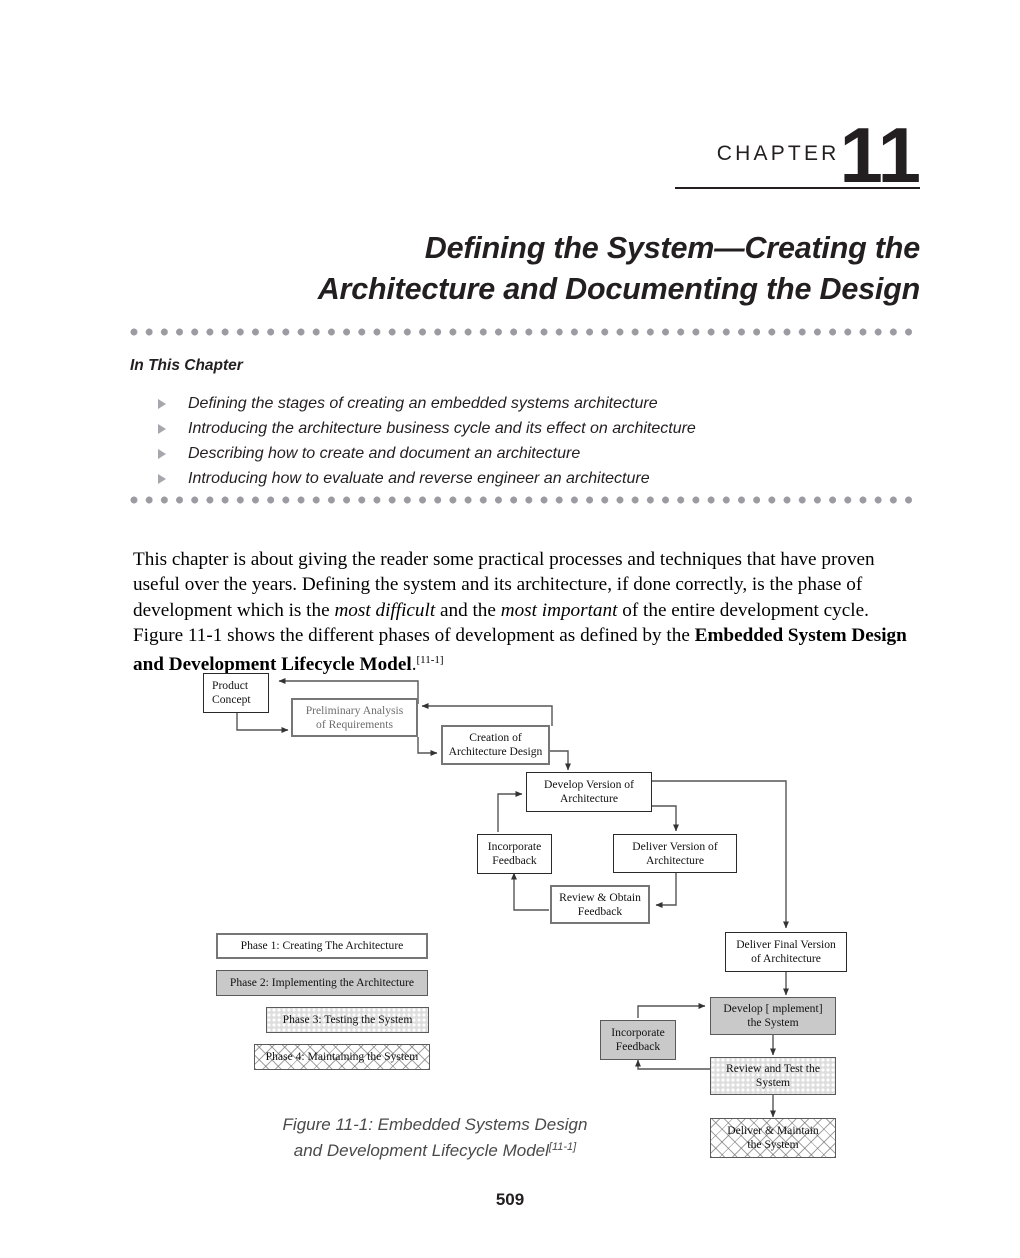 This screenshot has height=1258, width=1020. Describe the element at coordinates (435, 1124) in the screenshot. I see `figure-caption-line-1: Figure 11-1: Embedded Systems Design` at that location.